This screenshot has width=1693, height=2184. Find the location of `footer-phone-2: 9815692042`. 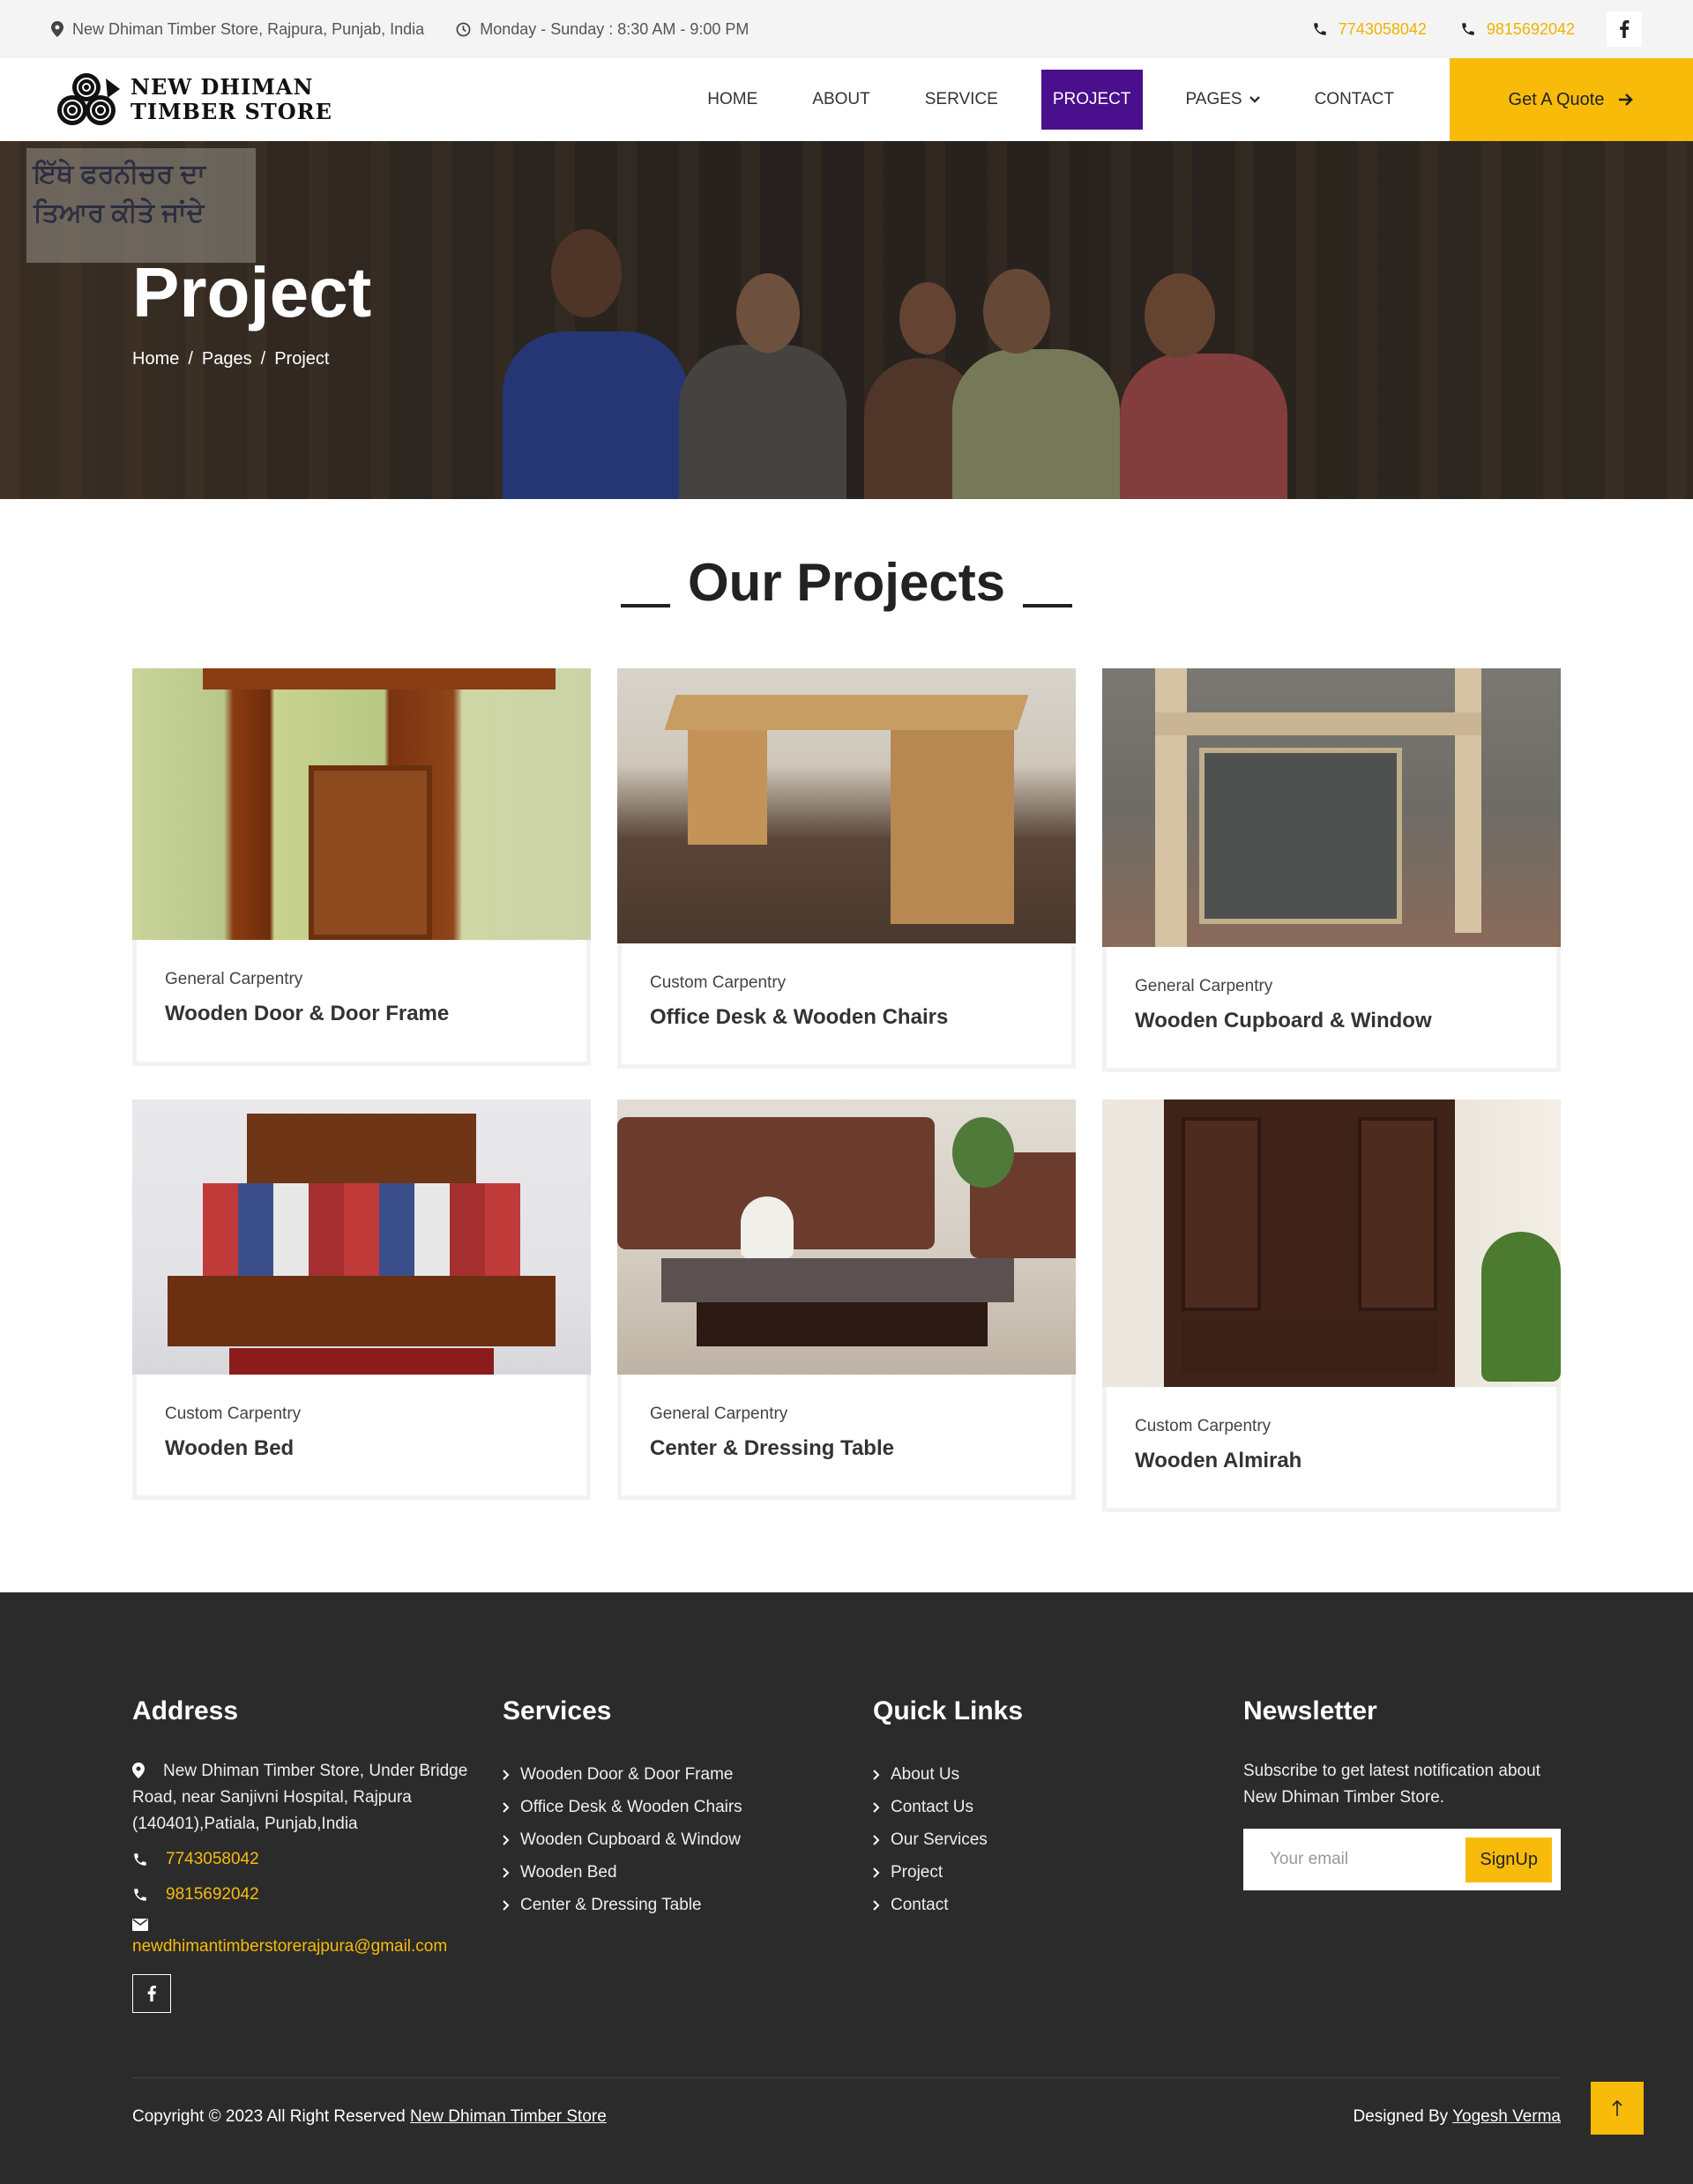

footer-phone-2: 9815692042 is located at coordinates (308, 1895).